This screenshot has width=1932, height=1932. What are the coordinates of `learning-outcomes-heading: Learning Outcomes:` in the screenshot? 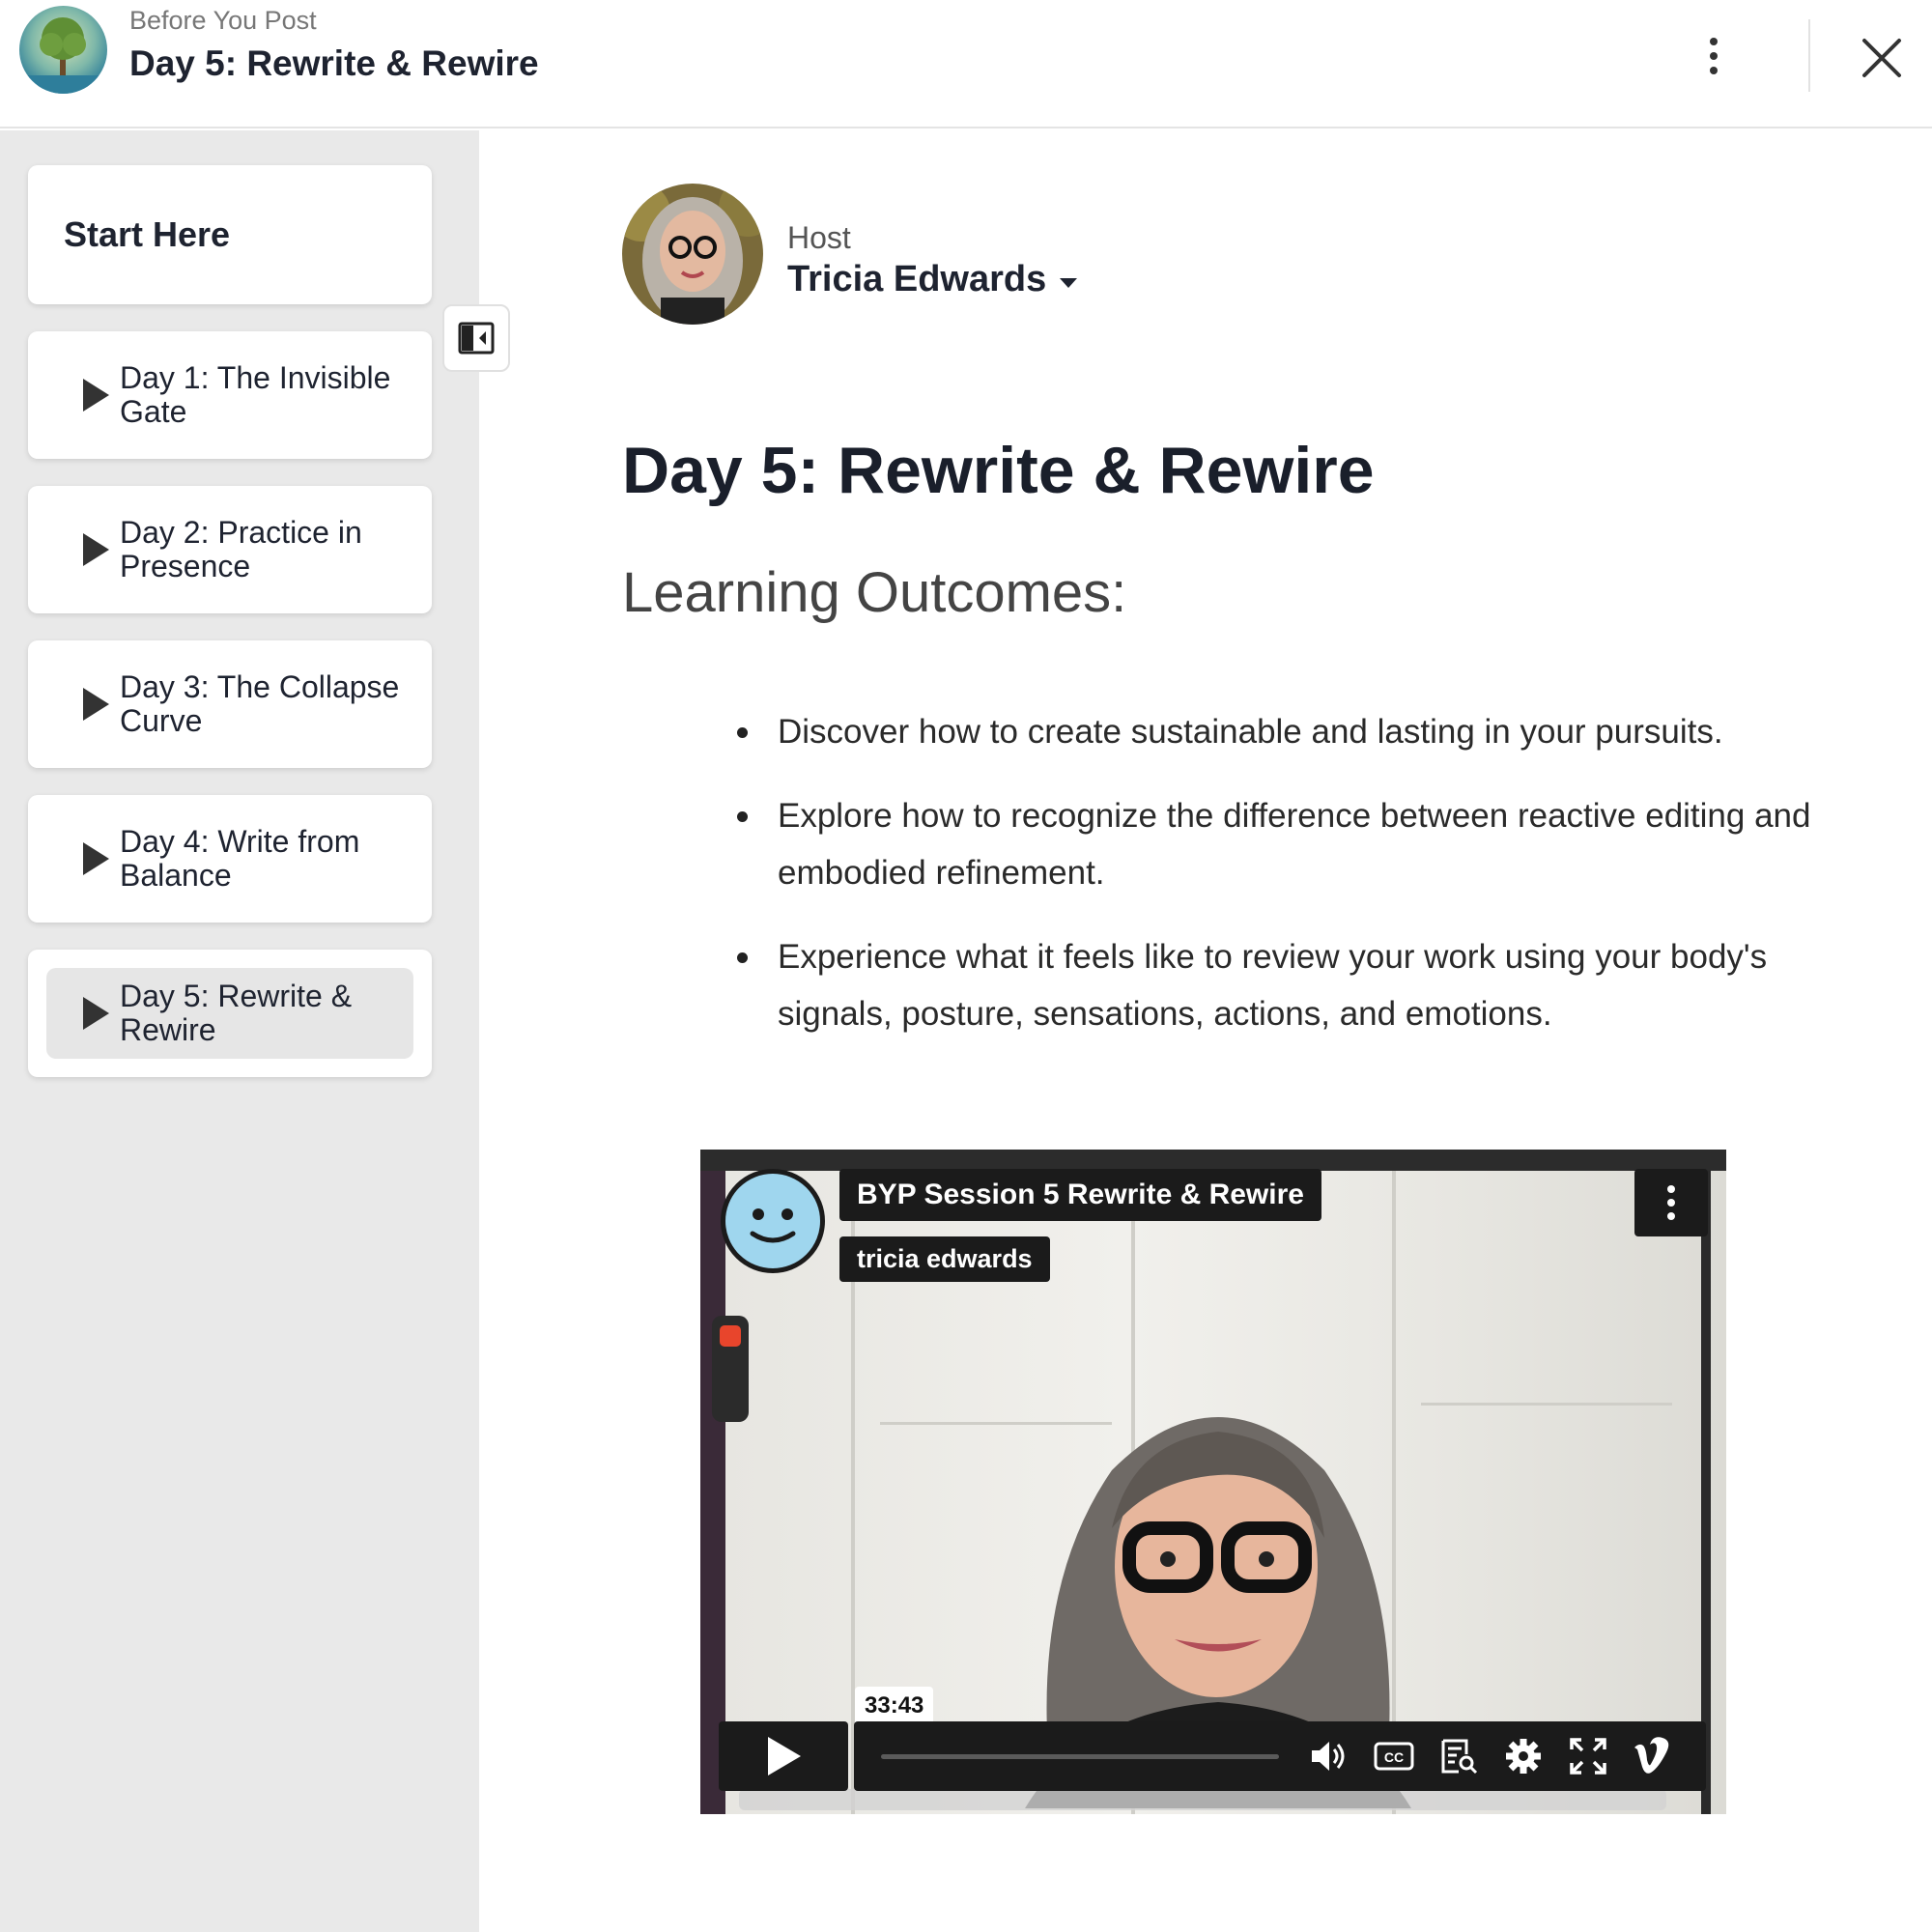 It's located at (874, 592).